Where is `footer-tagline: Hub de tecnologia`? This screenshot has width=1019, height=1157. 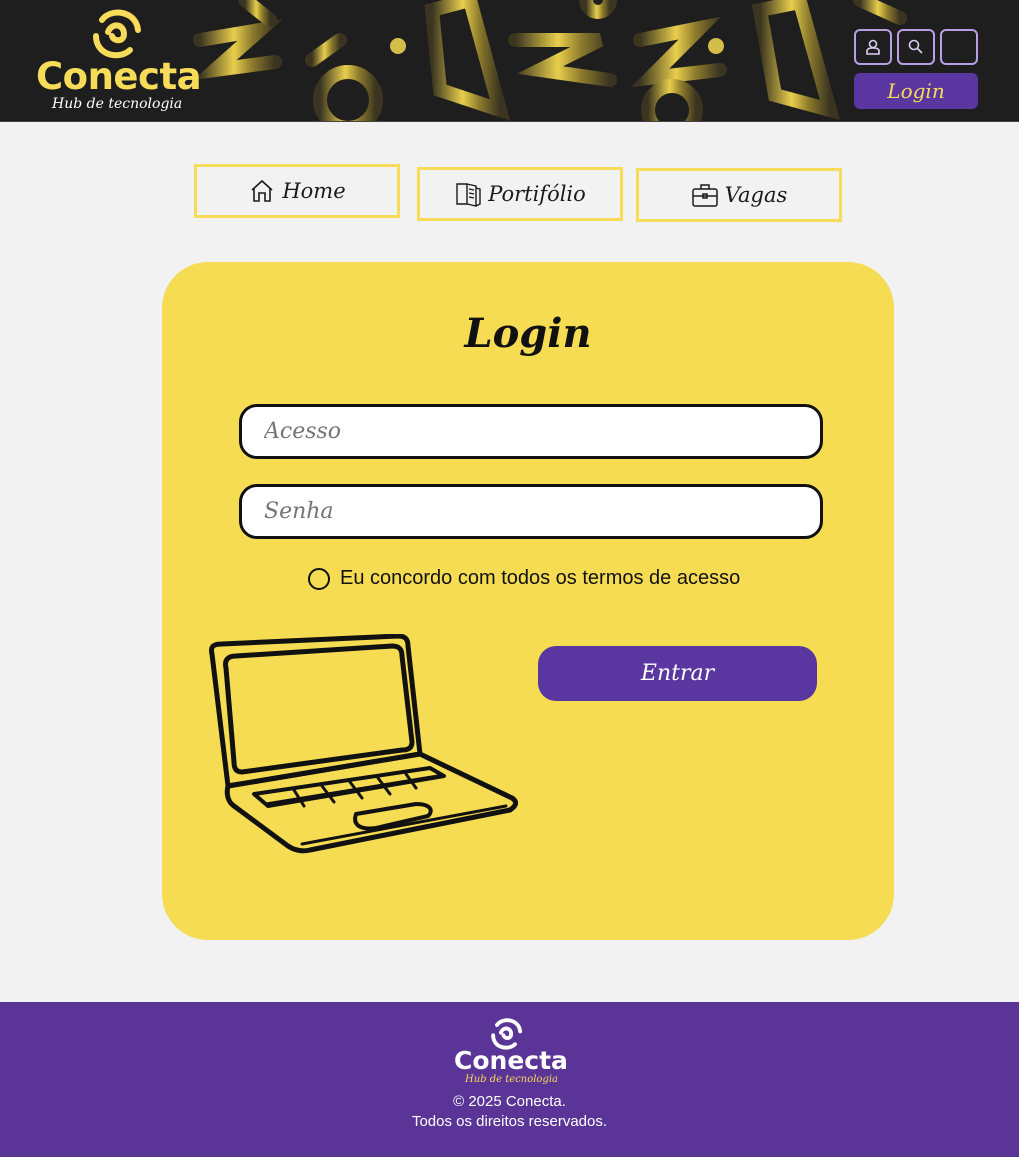 footer-tagline: Hub de tecnologia is located at coordinates (512, 1079).